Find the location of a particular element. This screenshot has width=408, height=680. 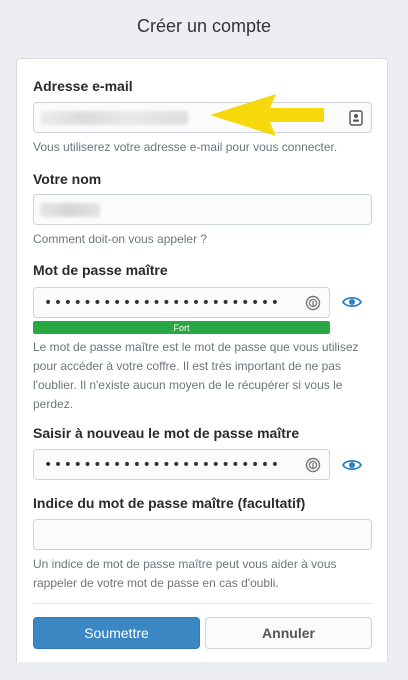

confirm-password-field: •••••••••••••••••••••••• is located at coordinates (181, 464).